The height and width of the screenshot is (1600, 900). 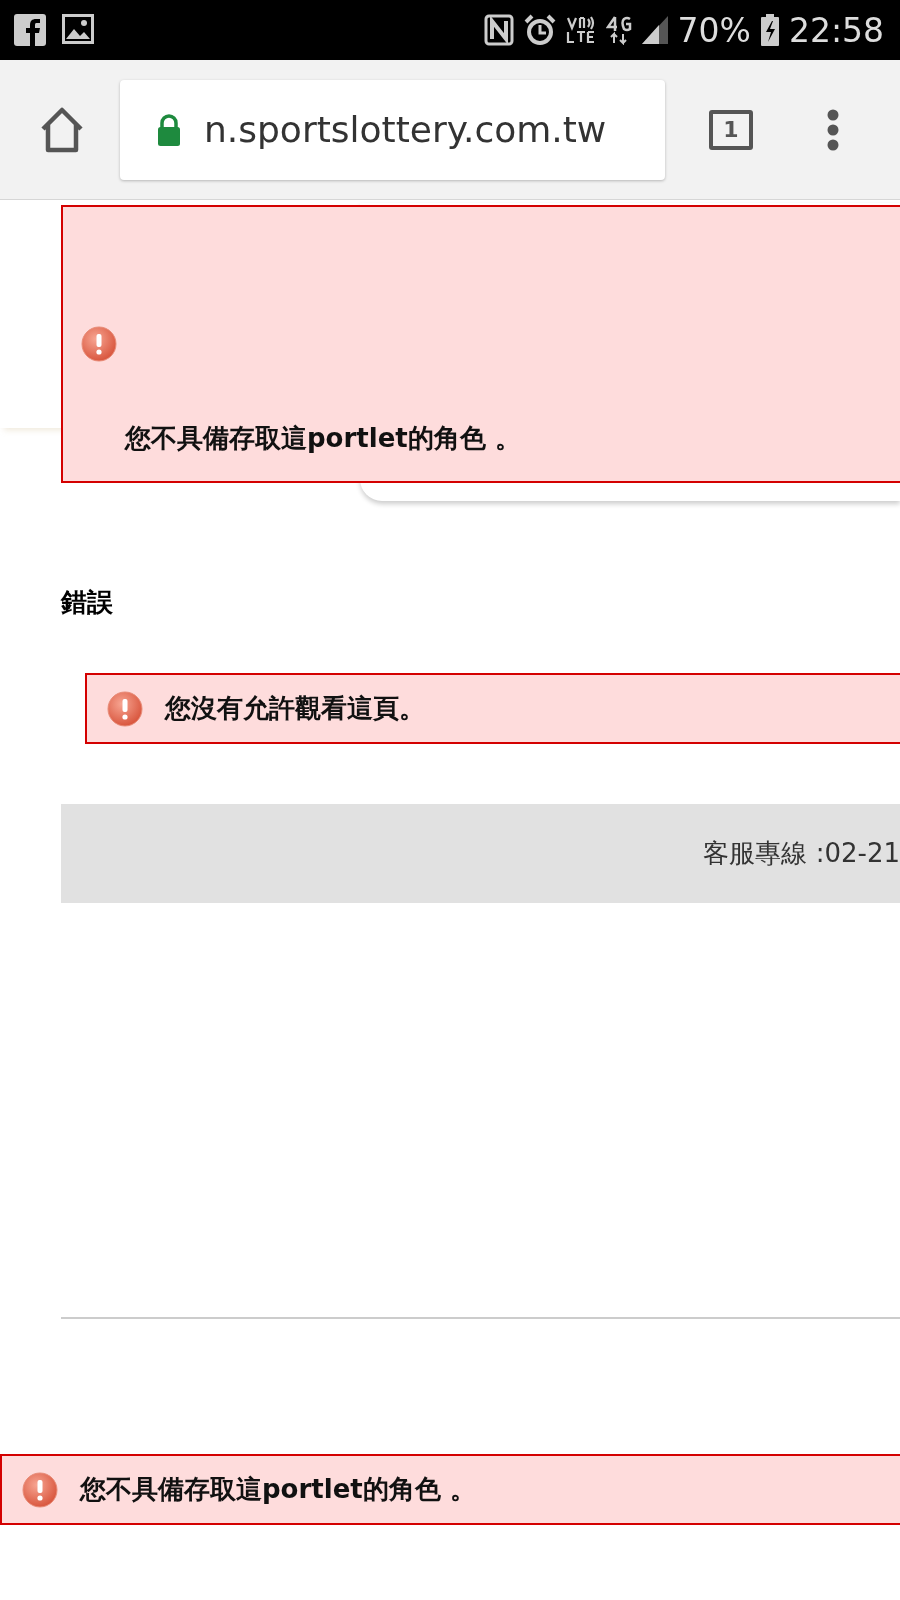 I want to click on battery-charging-icon, so click(x=769, y=30).